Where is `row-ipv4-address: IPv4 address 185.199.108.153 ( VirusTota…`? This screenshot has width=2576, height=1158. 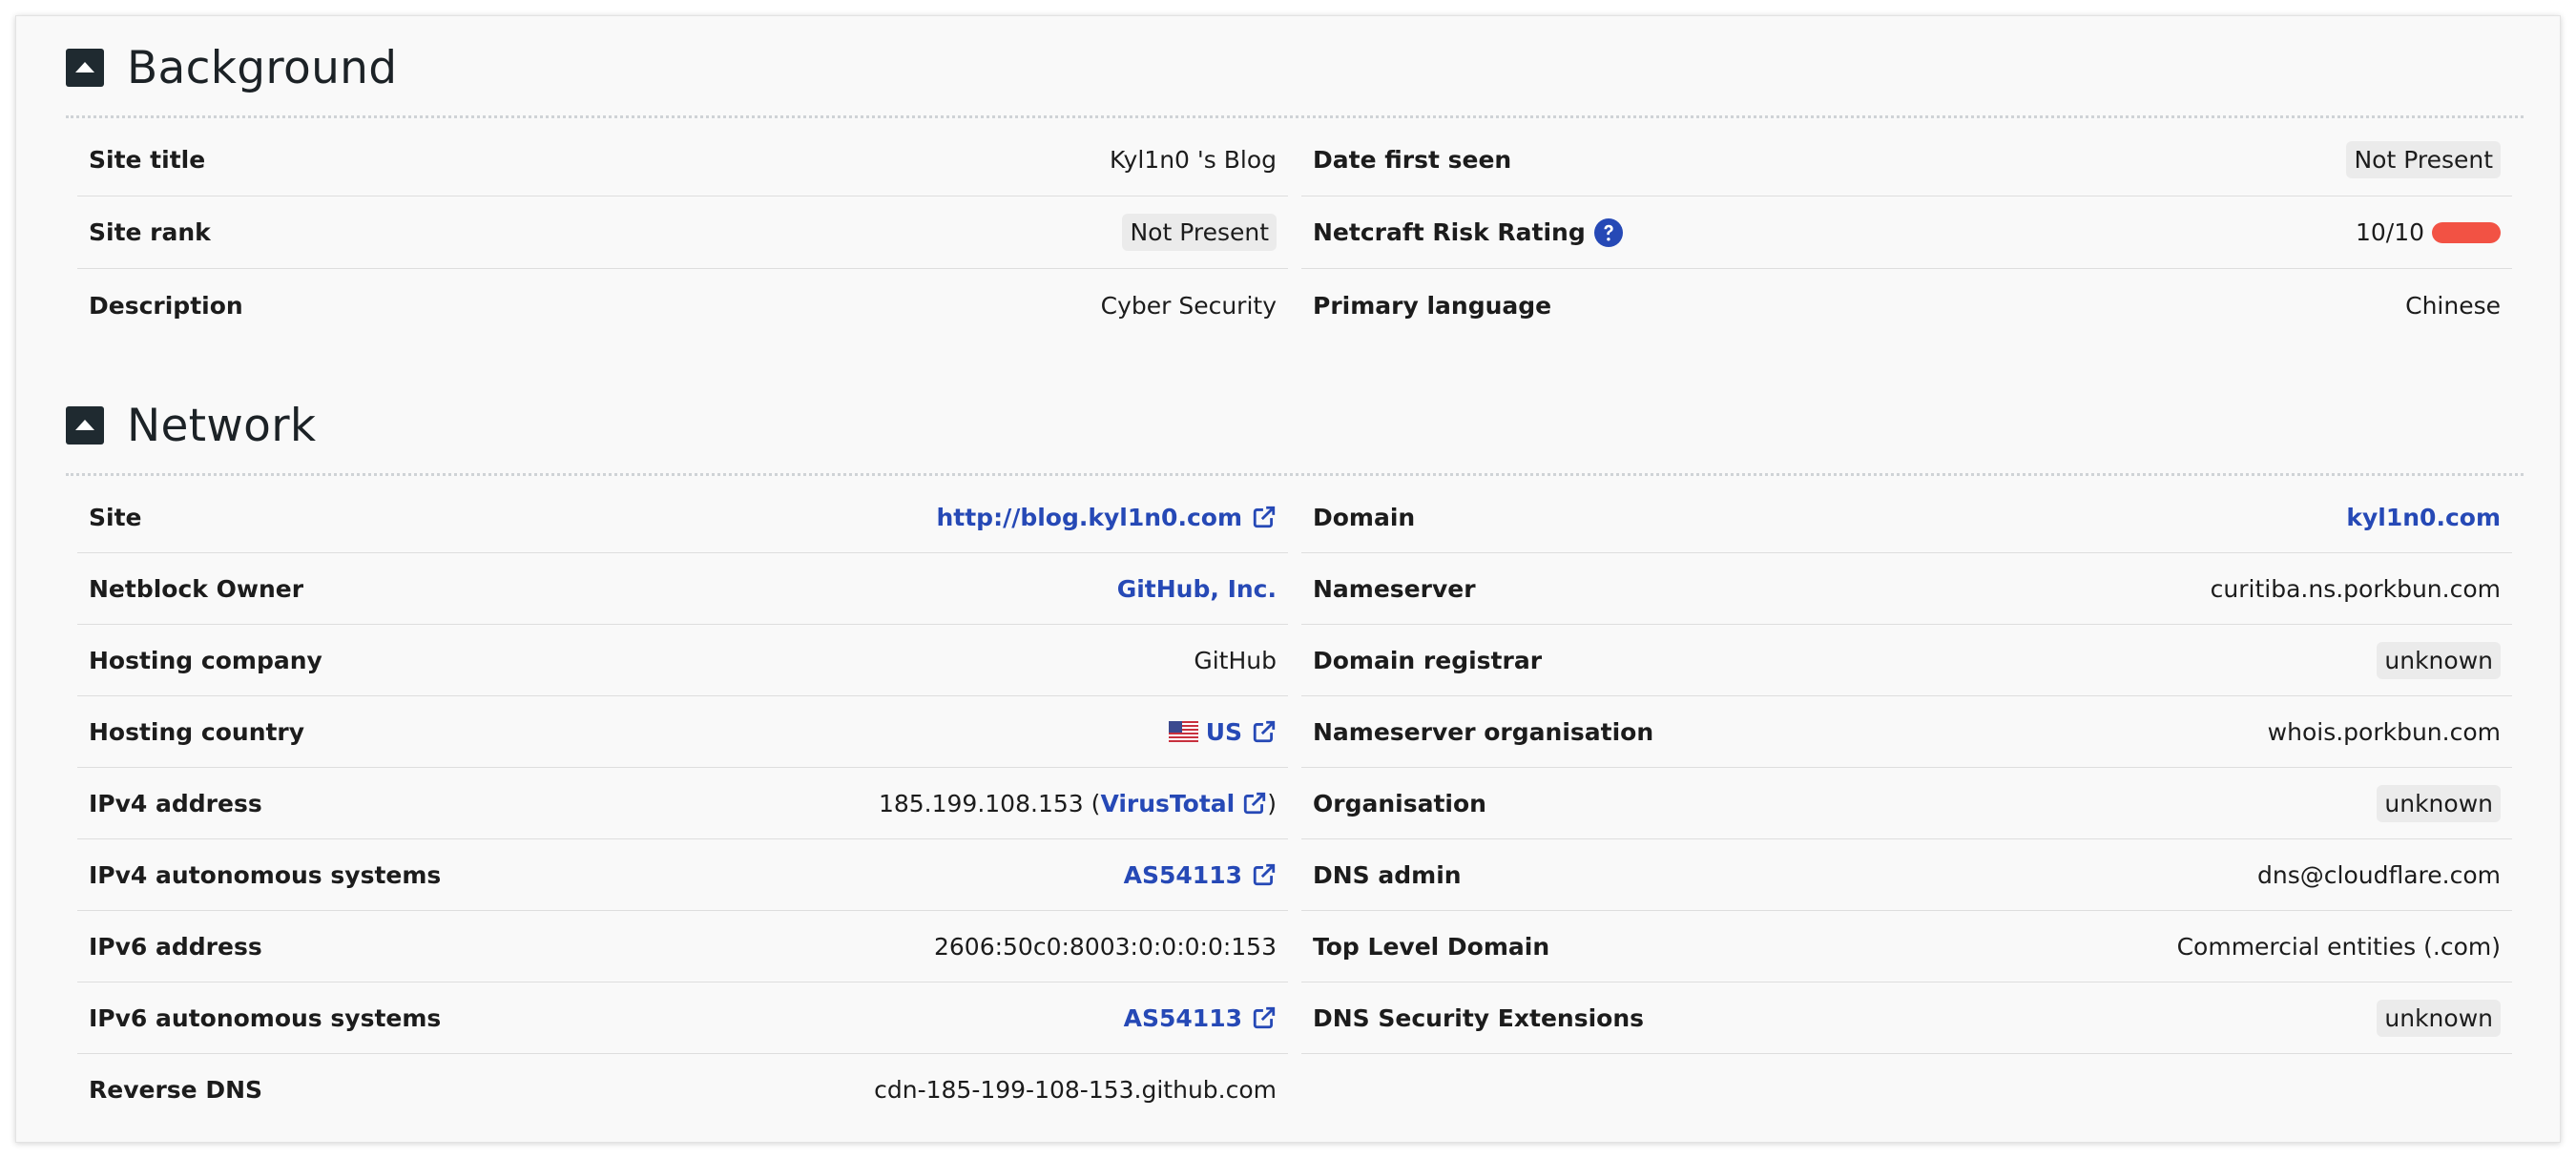 row-ipv4-address: IPv4 address 185.199.108.153 ( VirusTota… is located at coordinates (682, 803).